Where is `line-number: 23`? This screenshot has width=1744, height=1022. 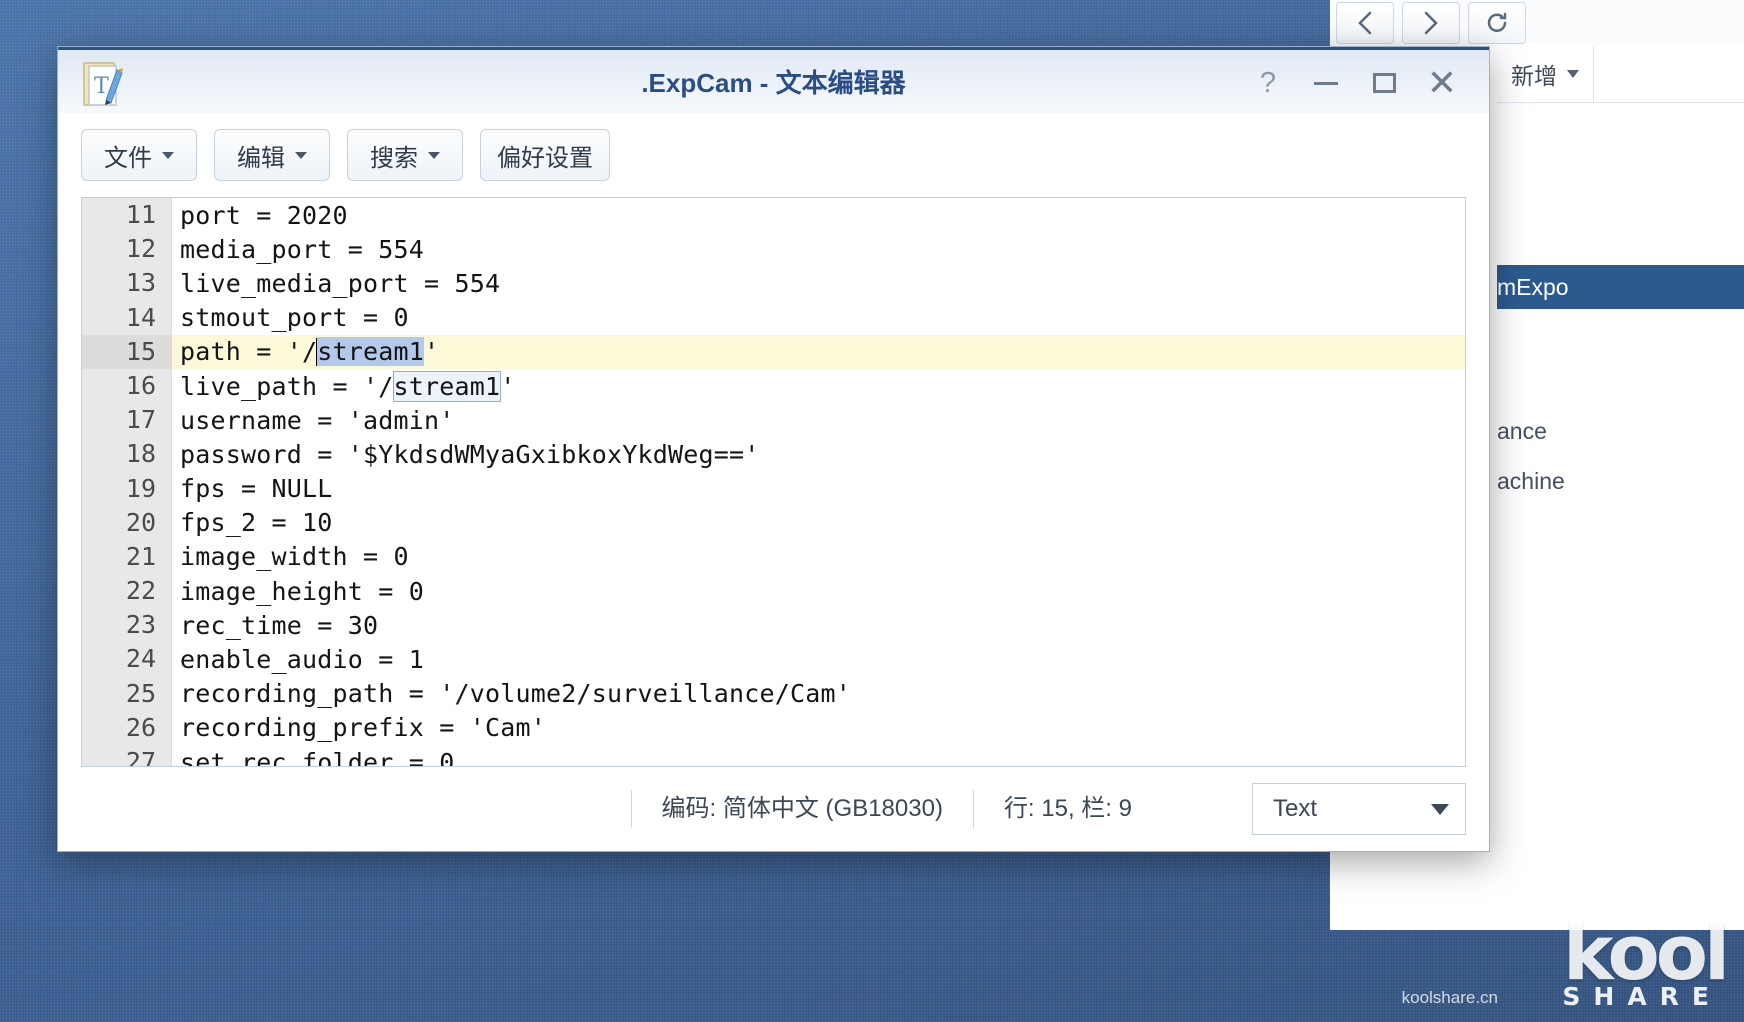 line-number: 23 is located at coordinates (140, 625).